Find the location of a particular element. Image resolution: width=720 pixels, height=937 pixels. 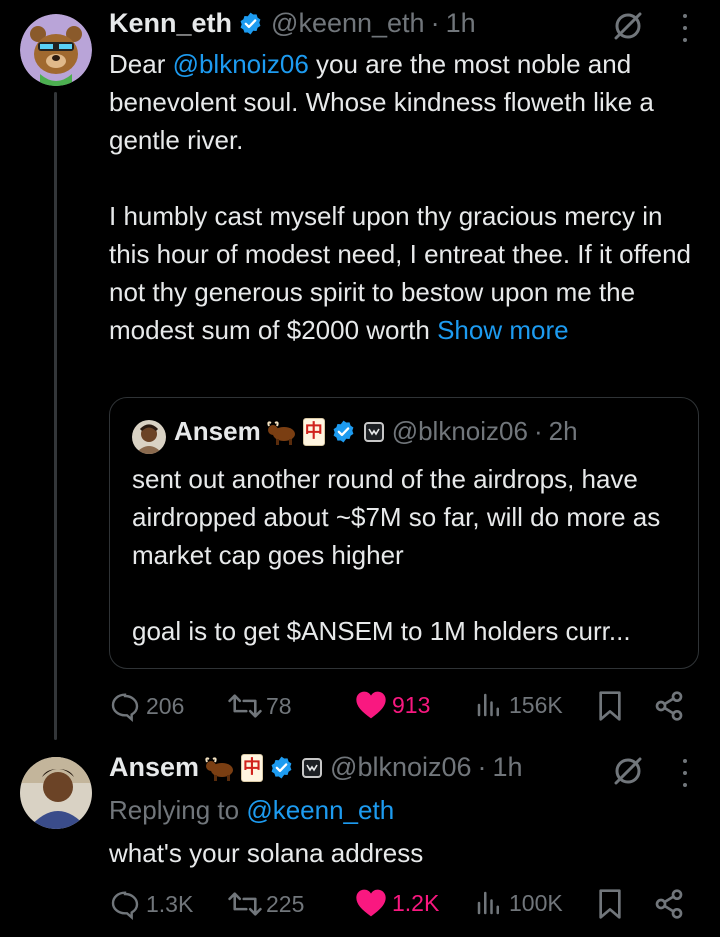

replying-to-handle: @keenn_eth is located at coordinates (320, 810).